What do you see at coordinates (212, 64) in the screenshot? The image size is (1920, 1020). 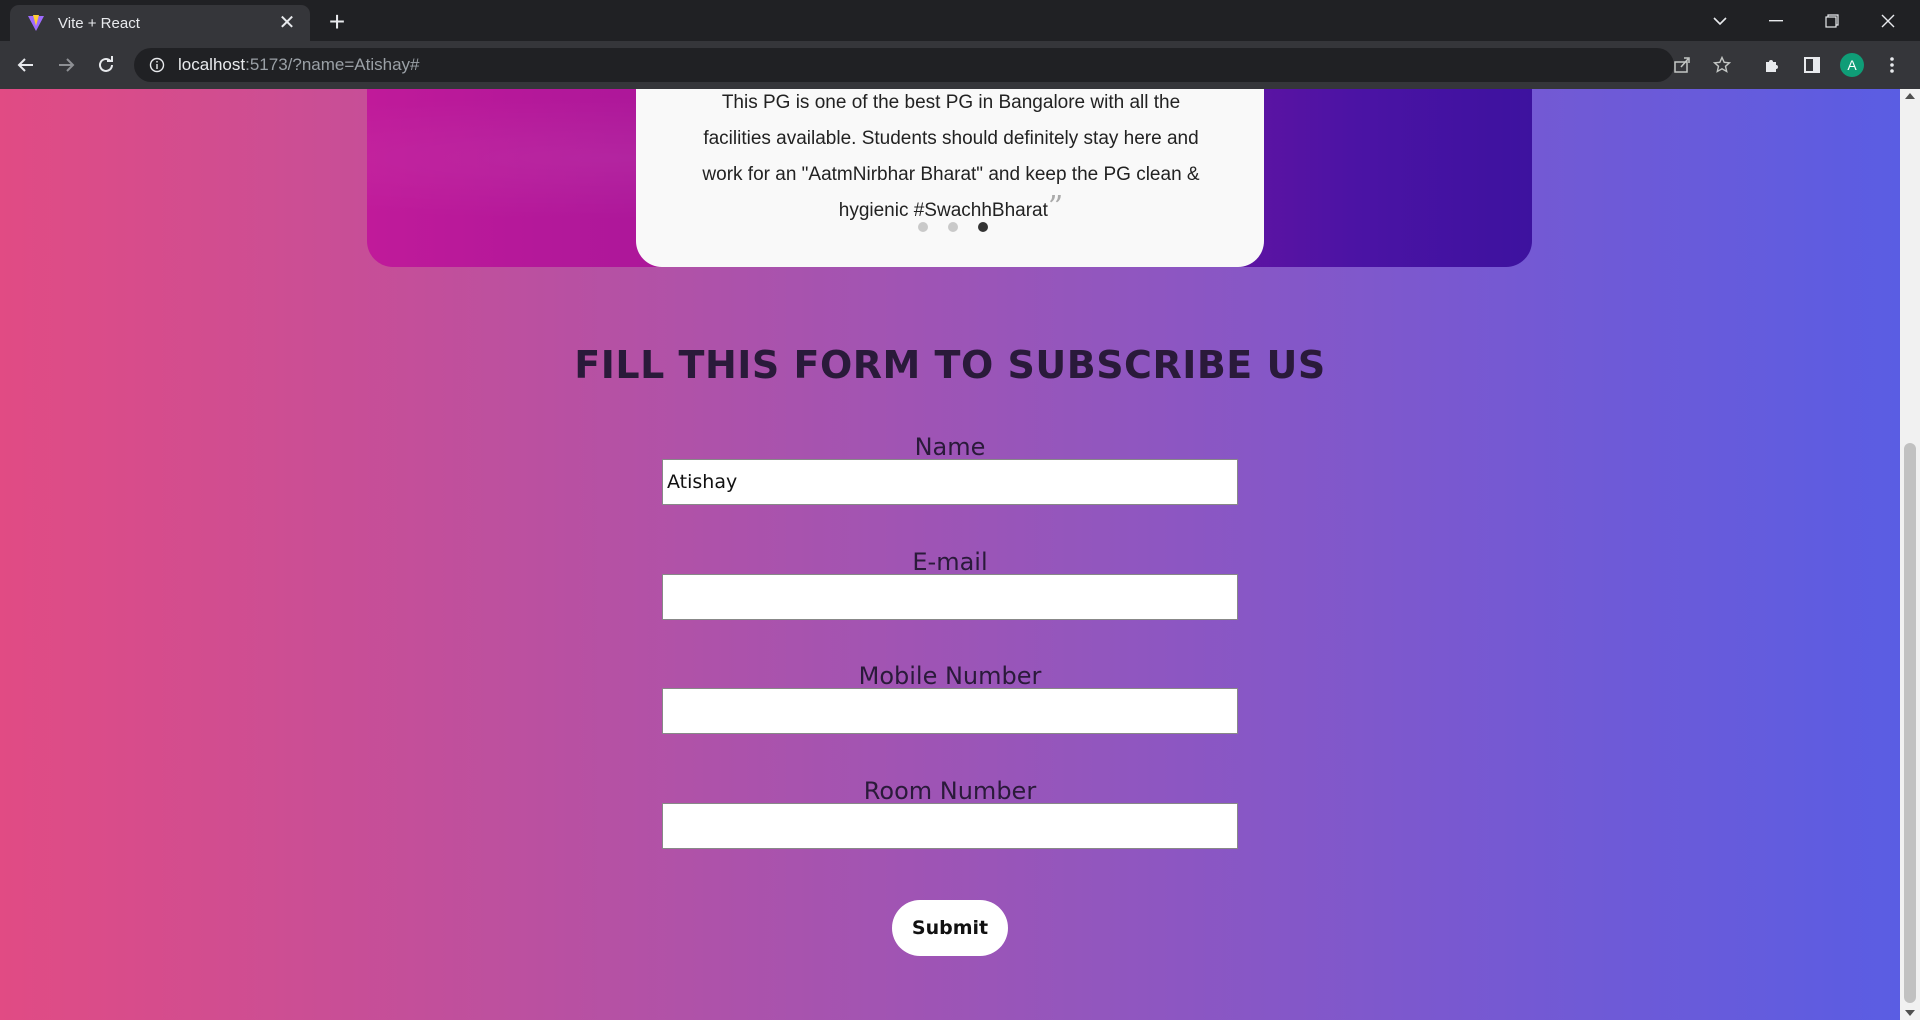 I see `url-host: localhost` at bounding box center [212, 64].